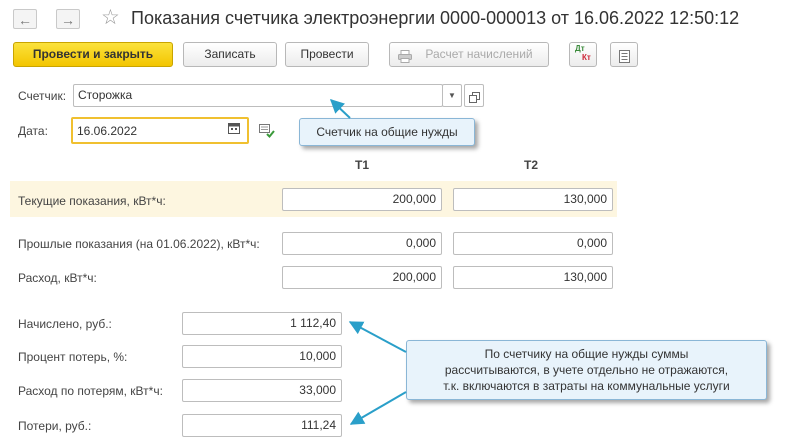 The height and width of the screenshot is (448, 791). Describe the element at coordinates (340, 109) in the screenshot. I see `meter-callout-arrow` at that location.